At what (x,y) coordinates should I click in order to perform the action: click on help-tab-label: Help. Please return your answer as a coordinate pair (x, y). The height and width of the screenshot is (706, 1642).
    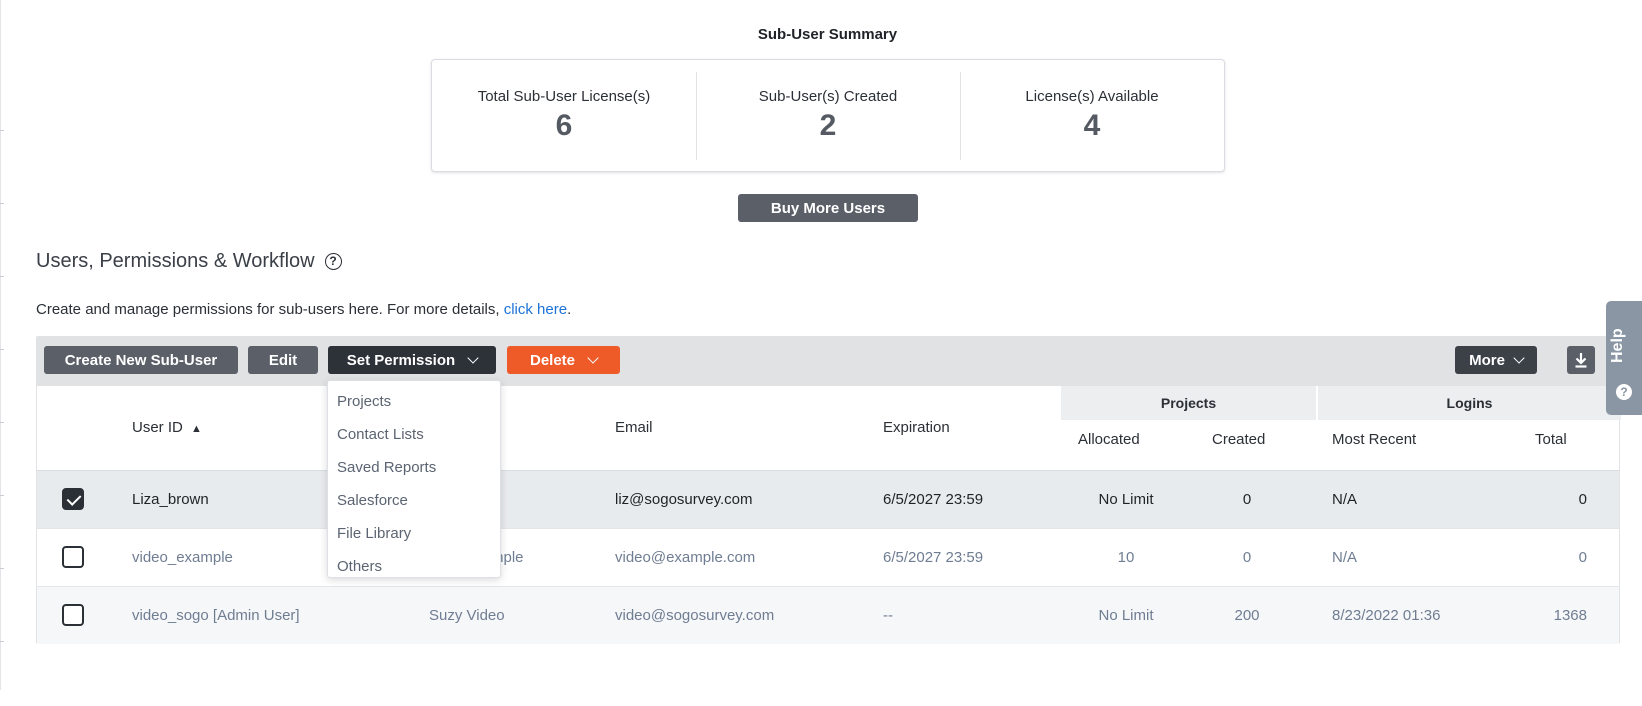
    Looking at the image, I should click on (1617, 345).